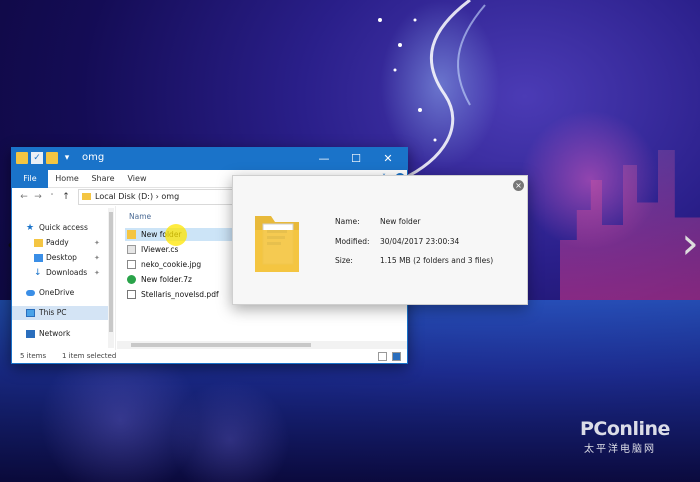  What do you see at coordinates (52, 197) in the screenshot?
I see `recent-locations-button: ˅` at bounding box center [52, 197].